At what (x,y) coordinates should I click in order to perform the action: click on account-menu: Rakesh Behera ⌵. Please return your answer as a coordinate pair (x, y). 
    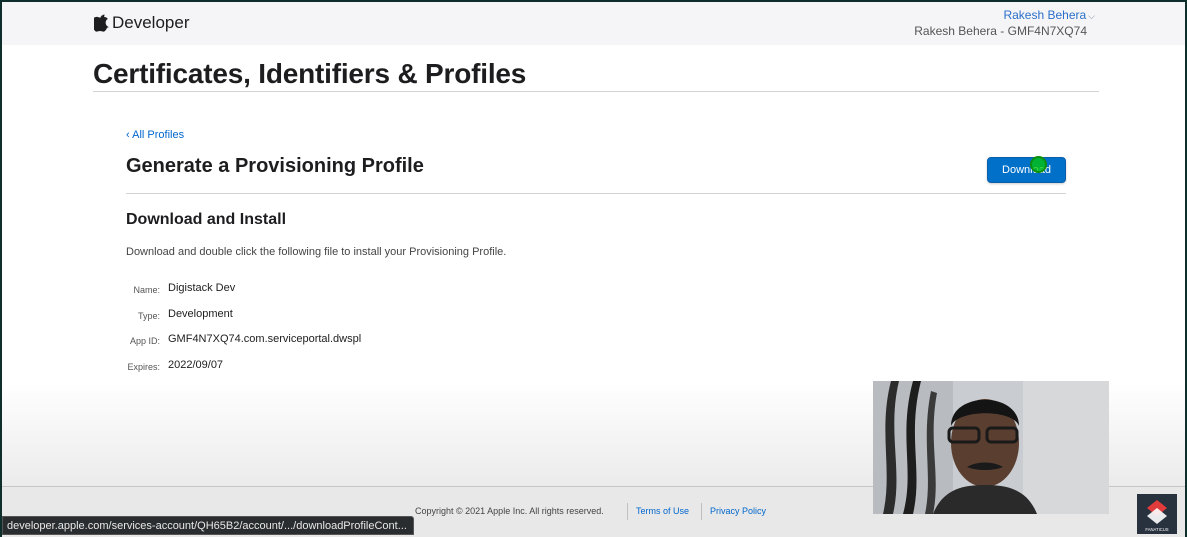
    Looking at the image, I should click on (1049, 15).